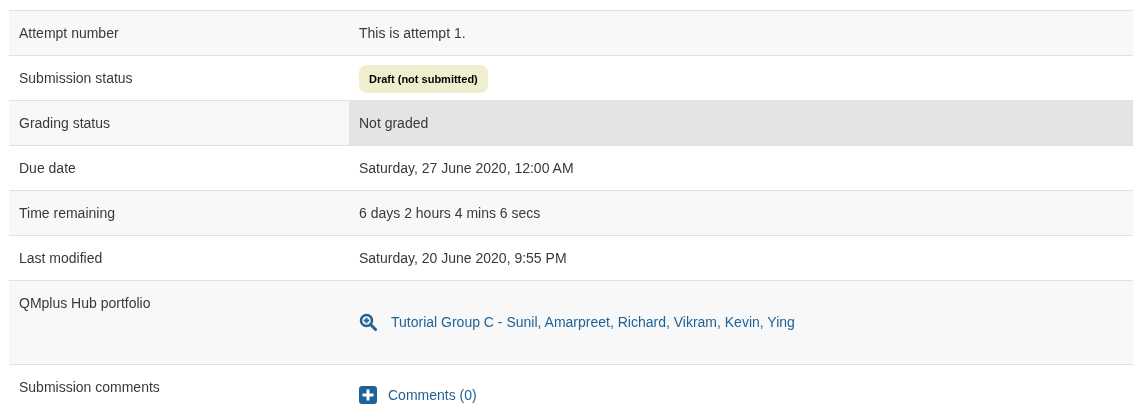 The width and height of the screenshot is (1133, 414). I want to click on value-text: This is attempt 1., so click(412, 33).